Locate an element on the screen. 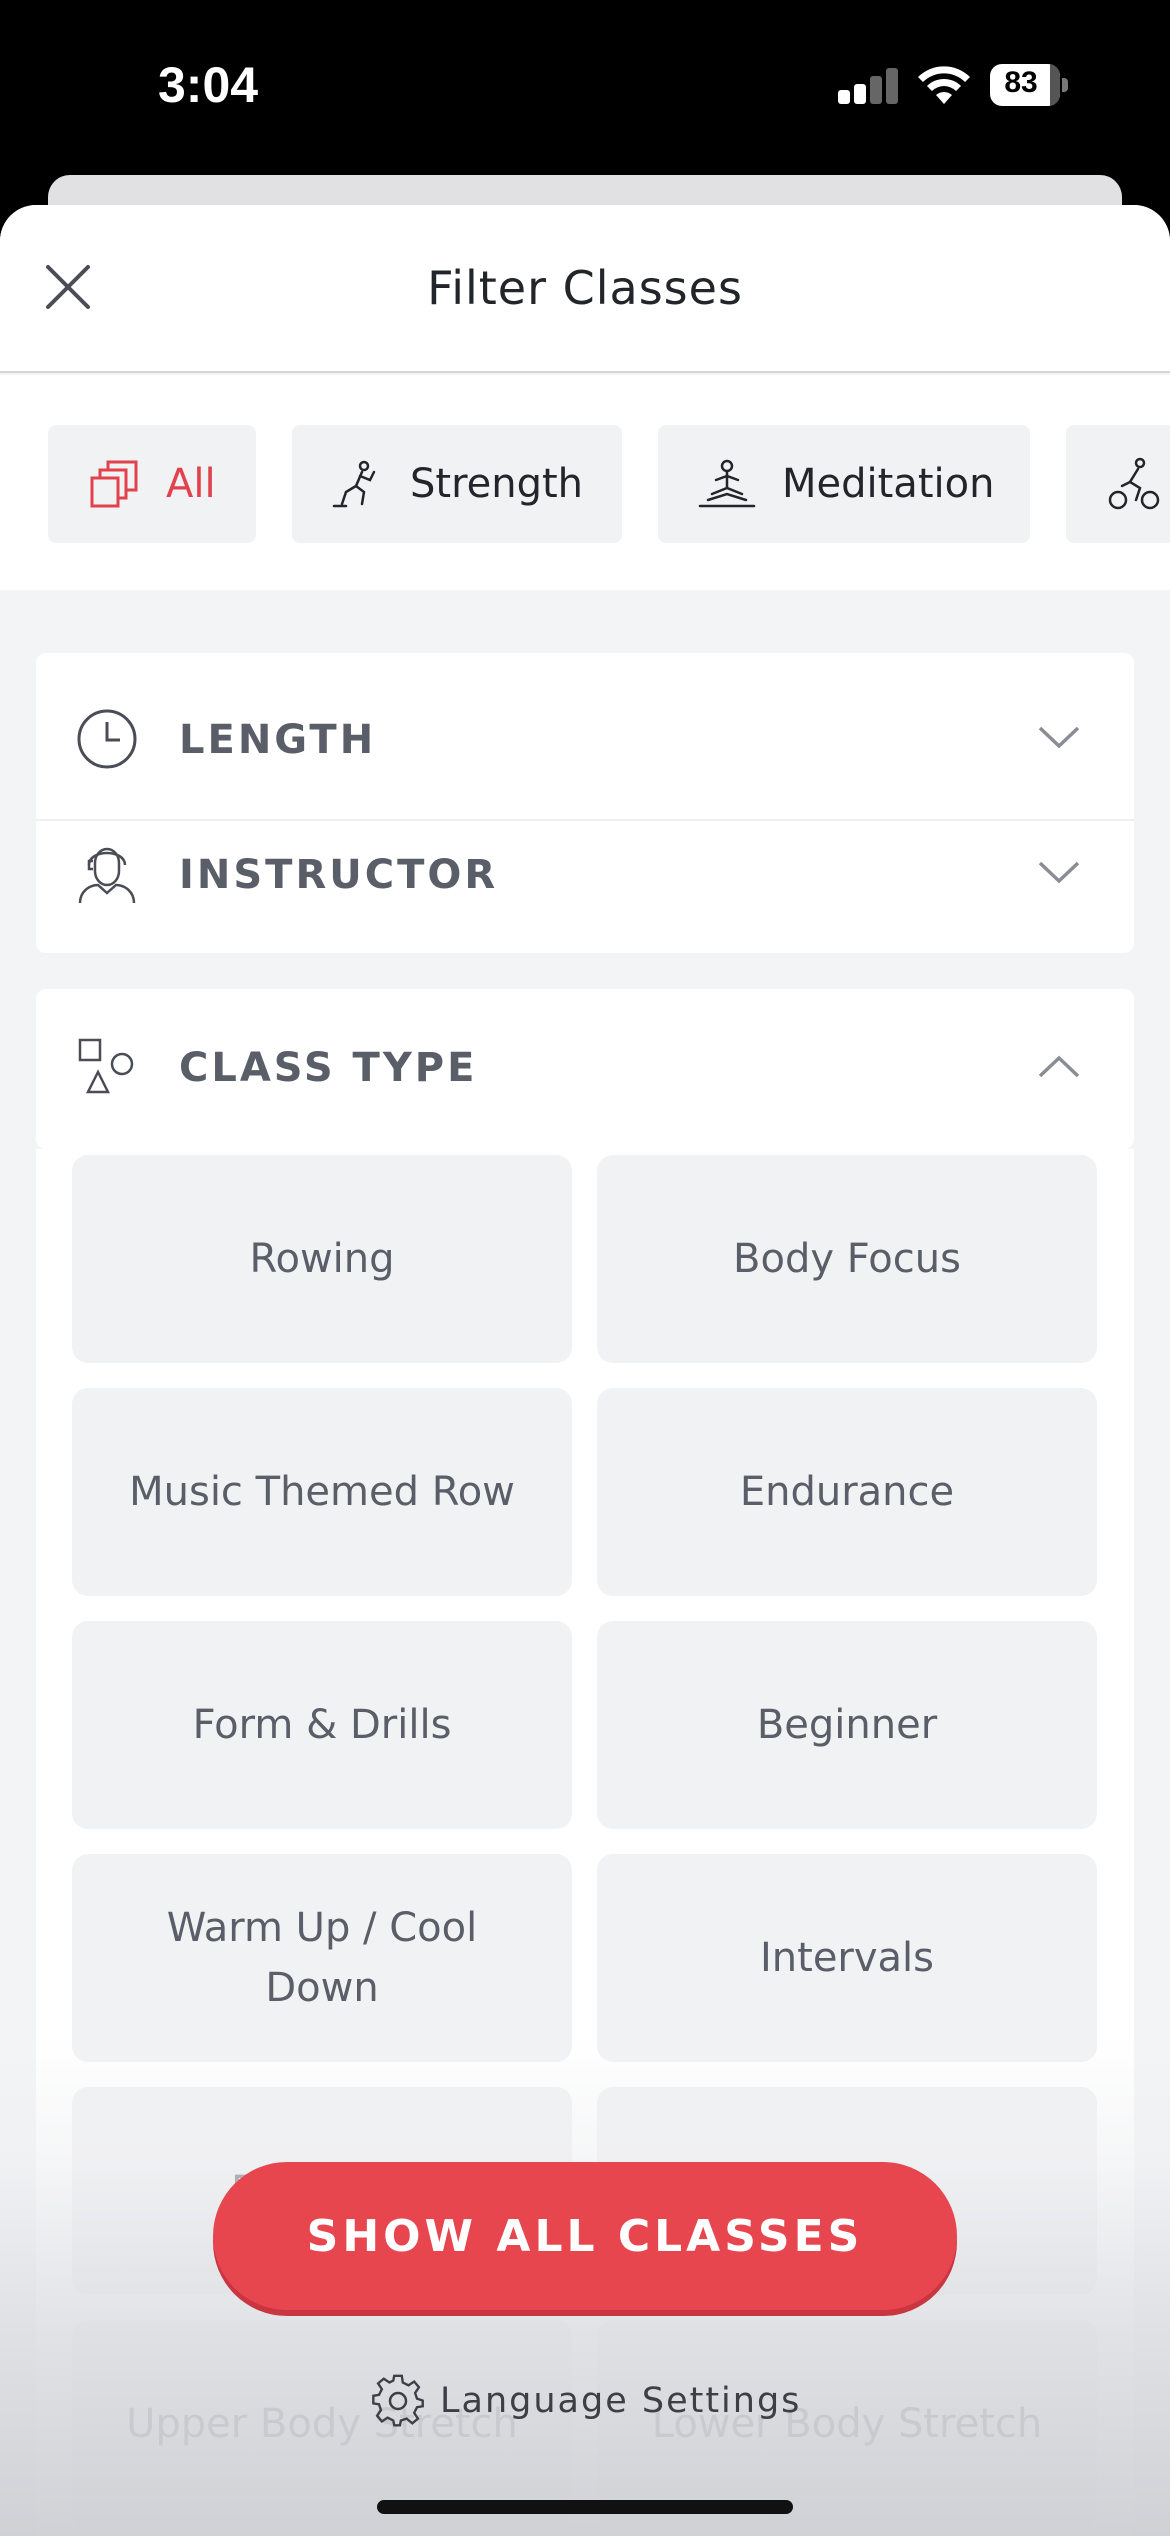 The image size is (1170, 2536). language-settings-link: Language Settings is located at coordinates (585, 2401).